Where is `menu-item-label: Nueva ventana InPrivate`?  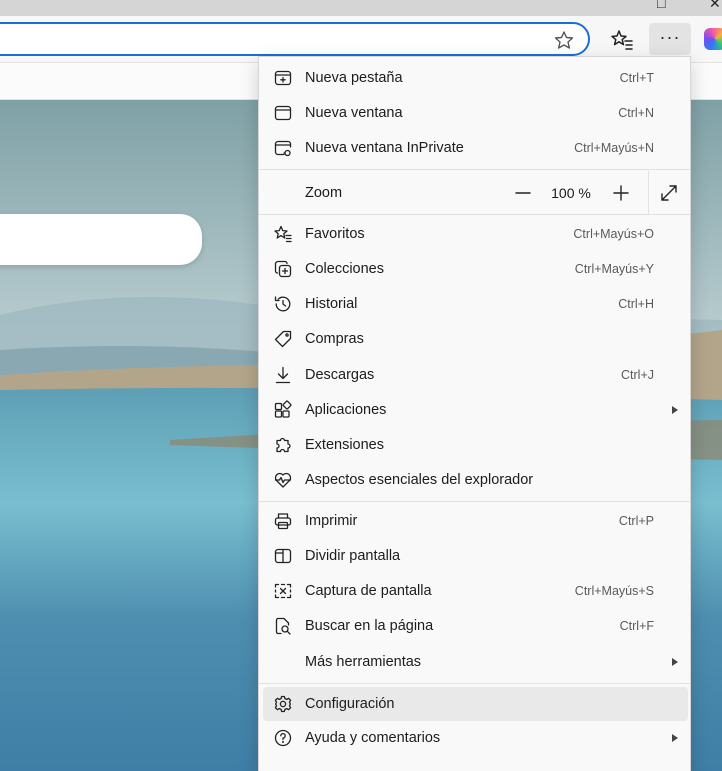 menu-item-label: Nueva ventana InPrivate is located at coordinates (384, 148).